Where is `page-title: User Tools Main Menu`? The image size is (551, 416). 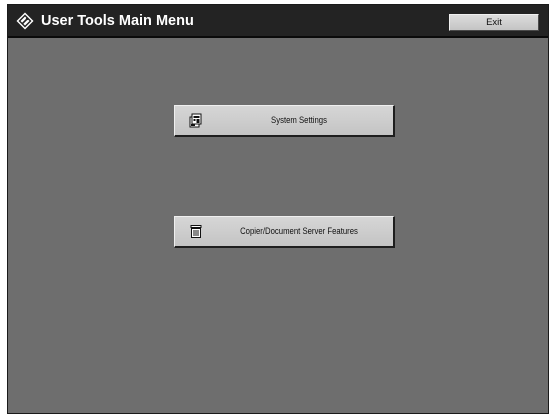
page-title: User Tools Main Menu is located at coordinates (117, 21).